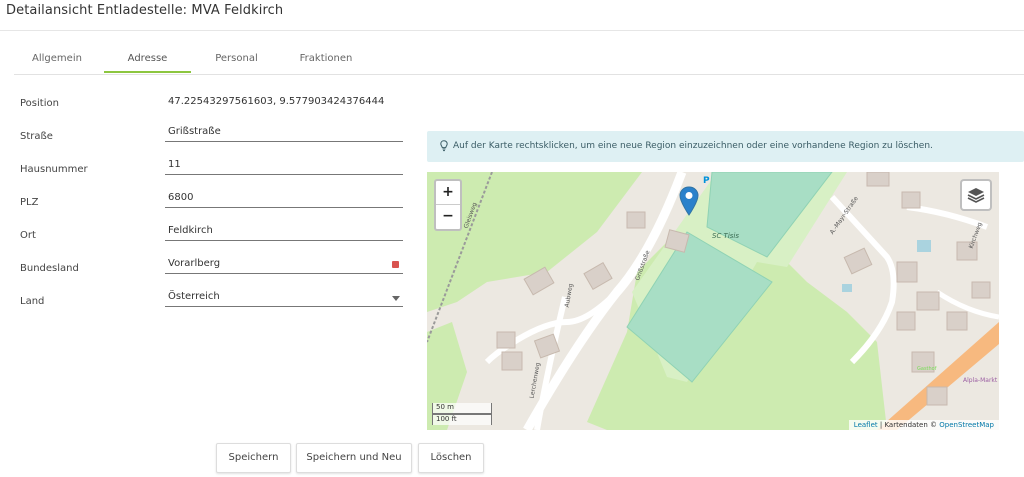 This screenshot has height=477, width=1024. I want to click on hausnummer-field: 11, so click(284, 166).